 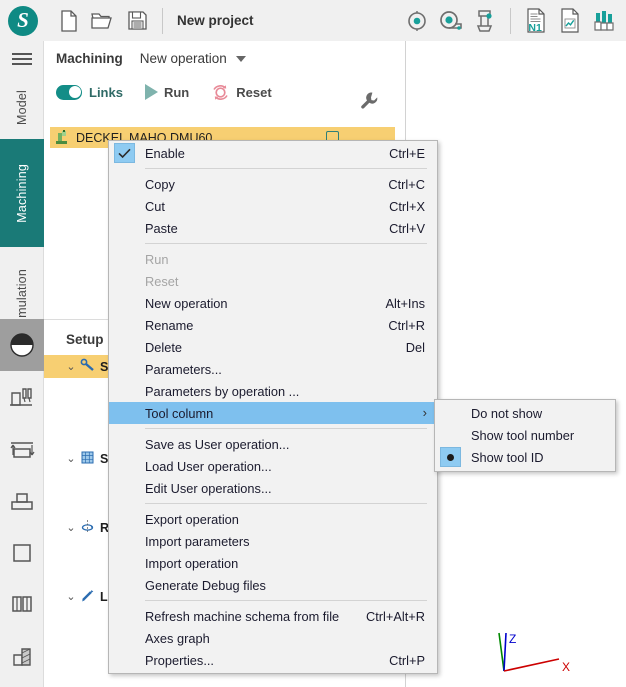 I want to click on tool-setup-icon, so click(x=22, y=397).